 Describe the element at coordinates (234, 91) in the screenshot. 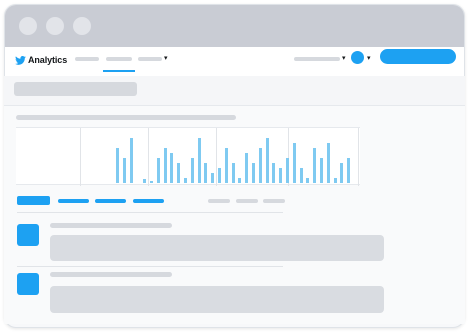

I see `page-subheader` at that location.